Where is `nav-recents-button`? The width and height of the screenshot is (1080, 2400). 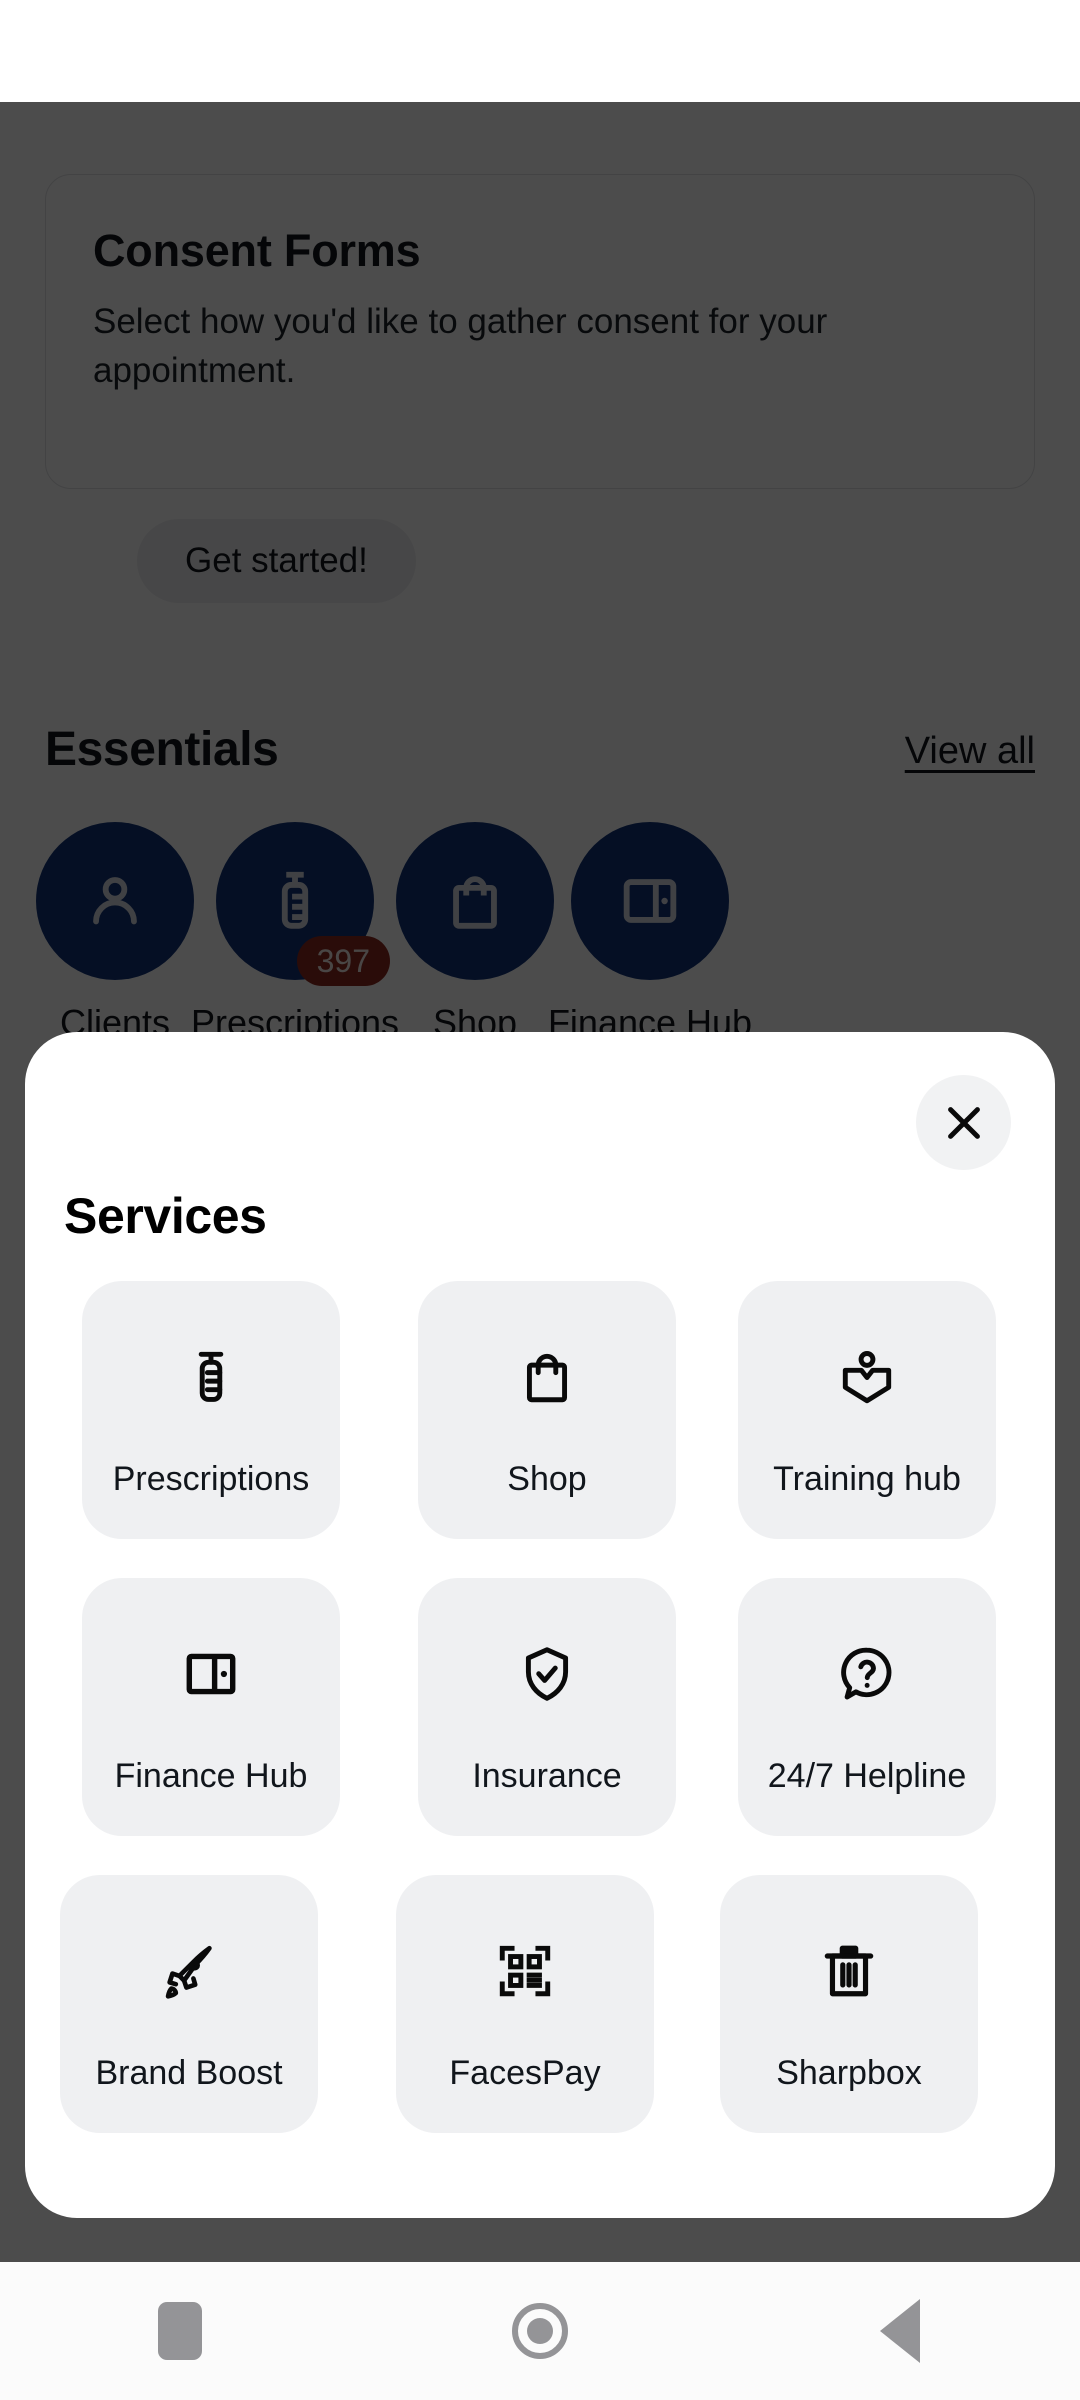
nav-recents-button is located at coordinates (180, 2331).